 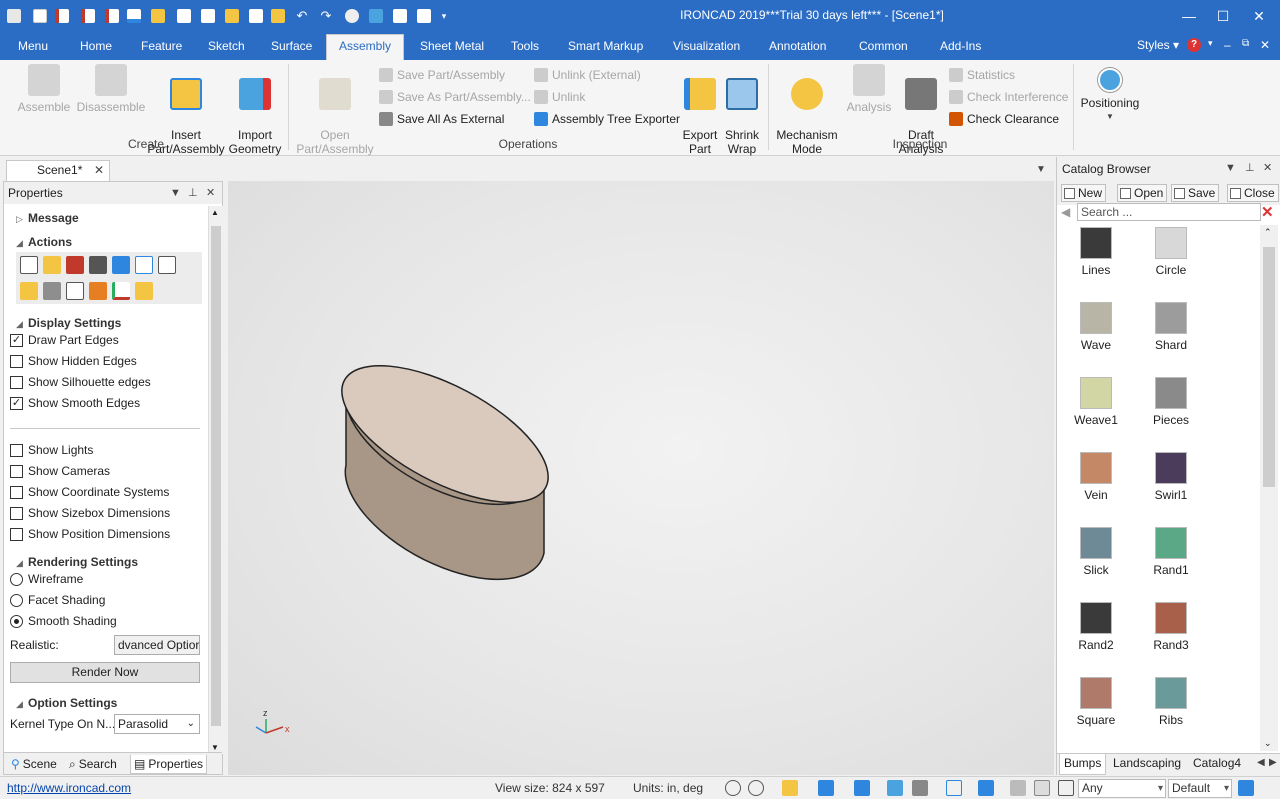 What do you see at coordinates (62, 16) in the screenshot?
I see `new-template-icon` at bounding box center [62, 16].